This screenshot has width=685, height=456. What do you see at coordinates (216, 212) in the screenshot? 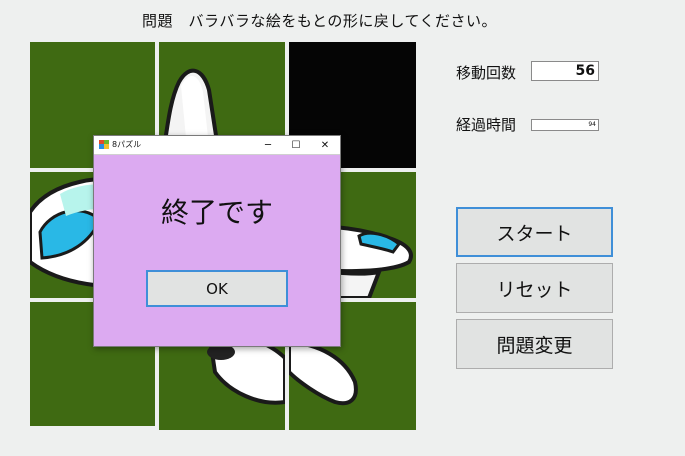
I see `dialog-message: 終了です` at bounding box center [216, 212].